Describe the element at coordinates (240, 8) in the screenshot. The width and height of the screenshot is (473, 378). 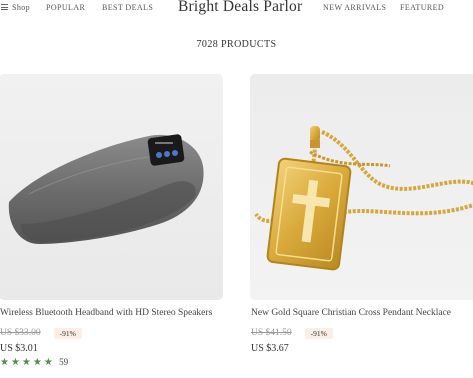
I see `store-brand-logo: Bright Deals Parlor` at that location.